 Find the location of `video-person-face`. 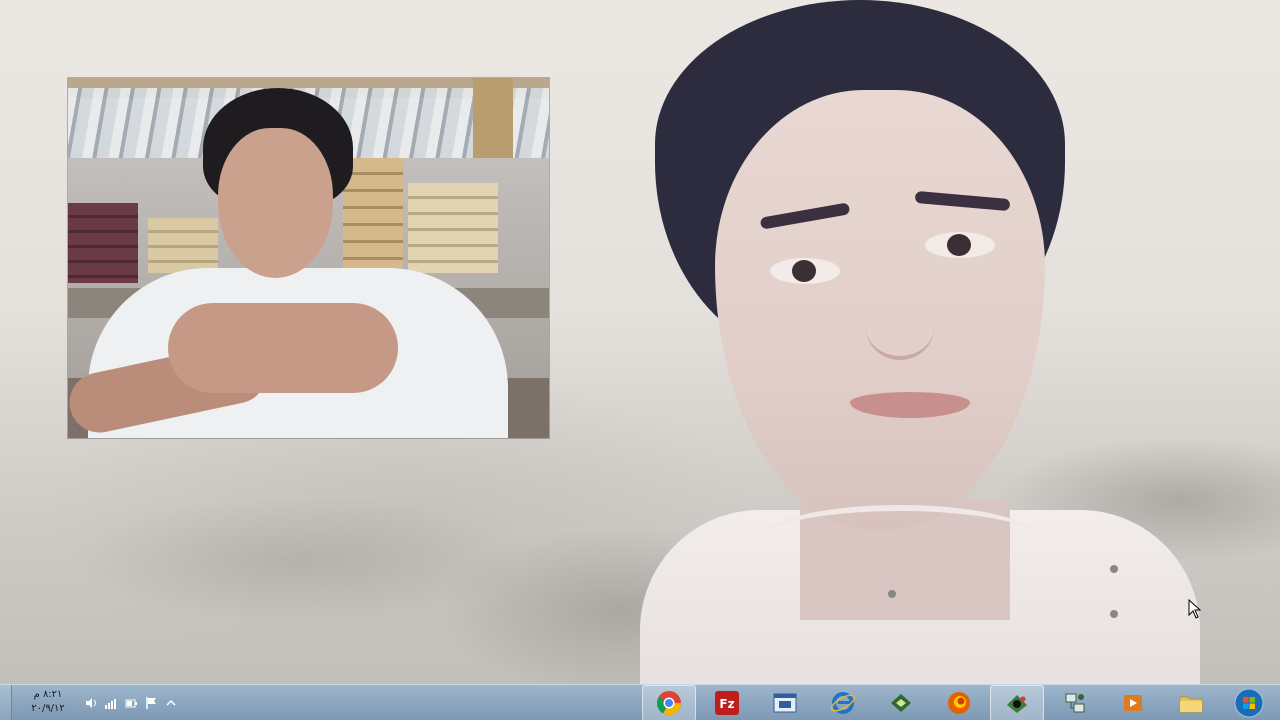

video-person-face is located at coordinates (275, 203).